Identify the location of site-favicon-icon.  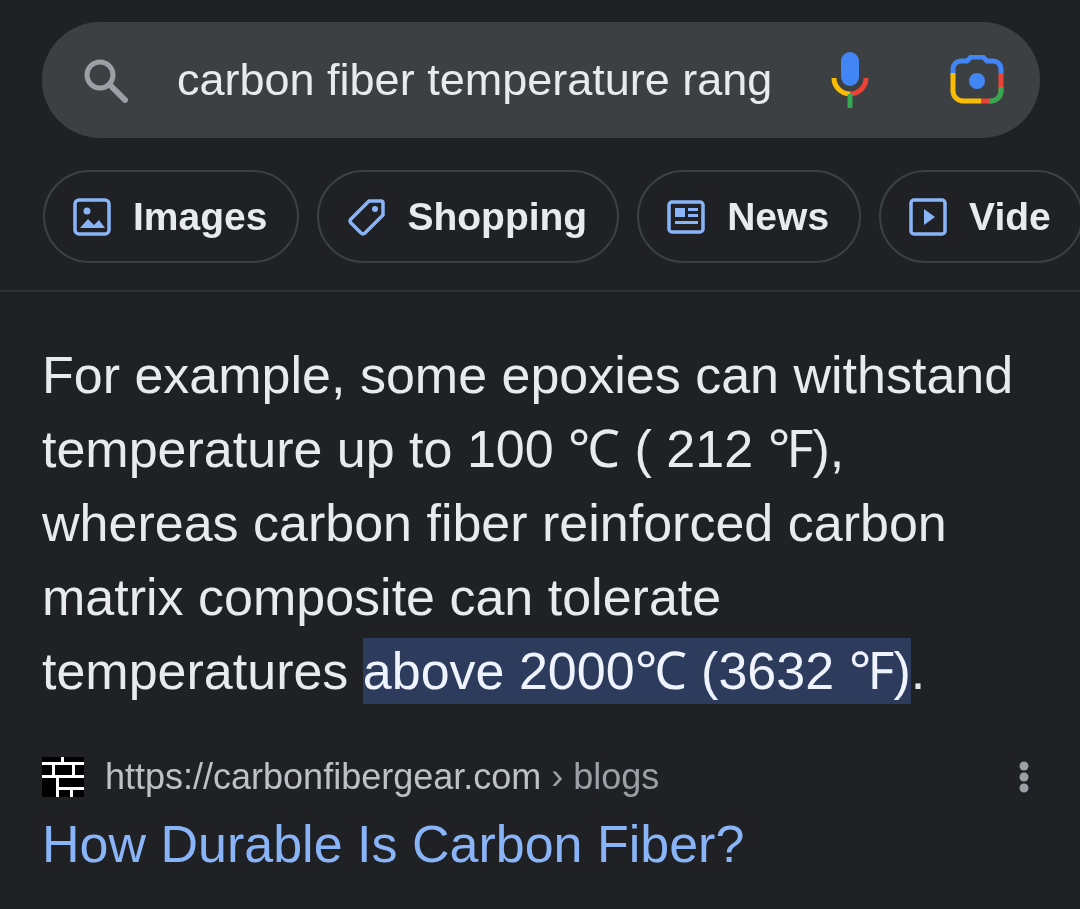
(63, 777).